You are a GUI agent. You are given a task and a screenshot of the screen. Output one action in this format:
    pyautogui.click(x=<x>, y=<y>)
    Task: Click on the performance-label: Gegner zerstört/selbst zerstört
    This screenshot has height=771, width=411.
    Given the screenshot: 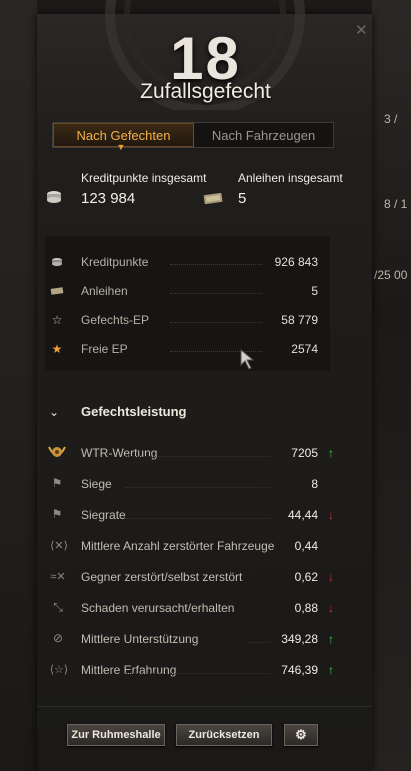 What is the action you would take?
    pyautogui.click(x=162, y=577)
    